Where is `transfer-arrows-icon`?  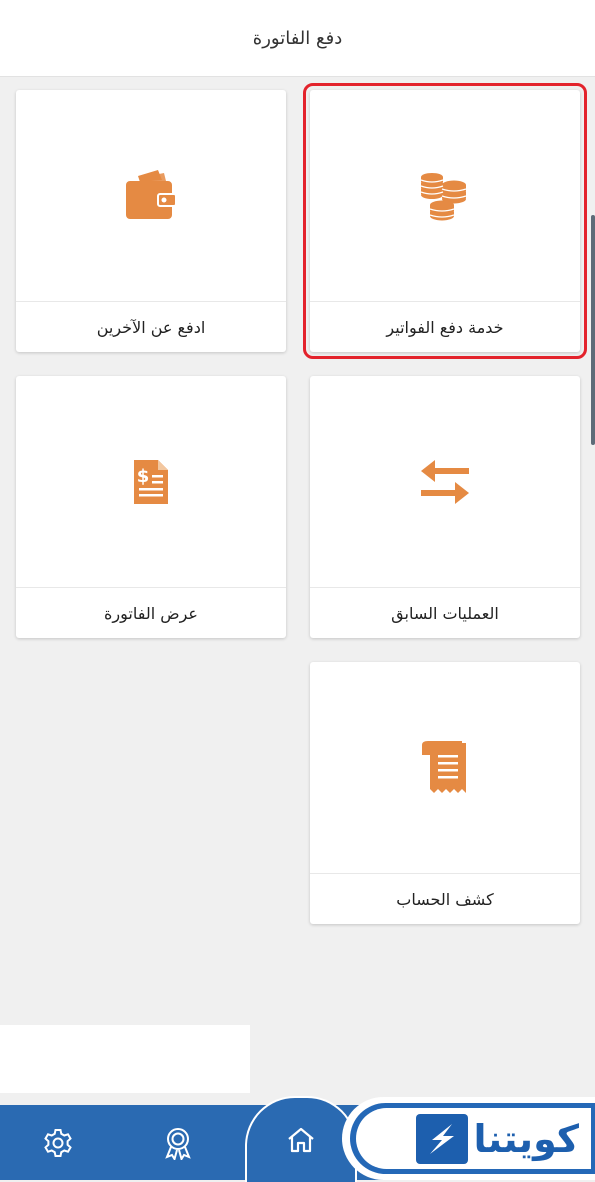
transfer-arrows-icon is located at coordinates (445, 482).